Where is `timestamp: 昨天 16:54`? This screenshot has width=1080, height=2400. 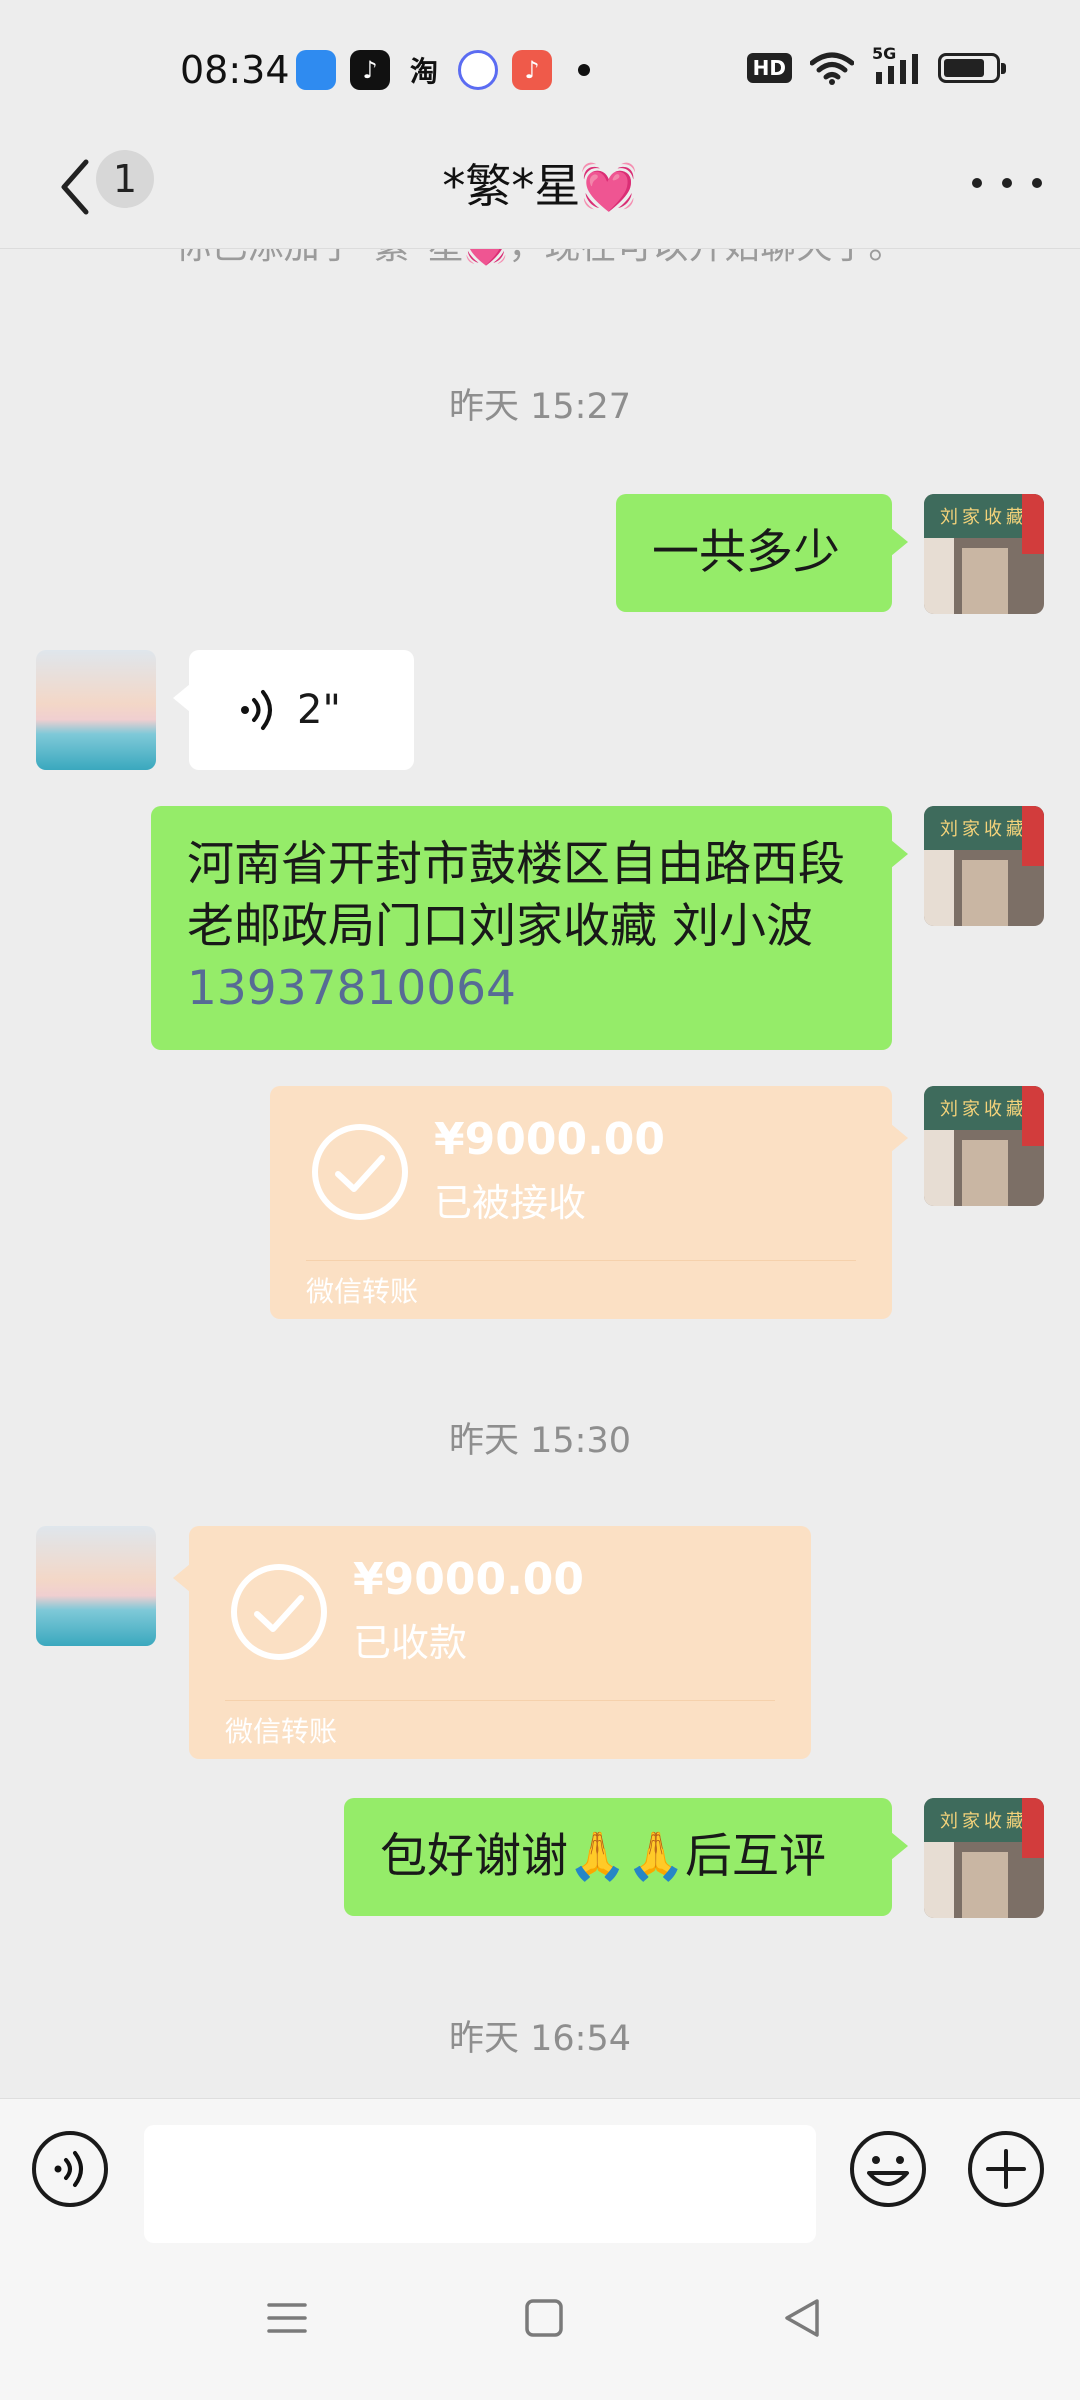 timestamp: 昨天 16:54 is located at coordinates (540, 2039).